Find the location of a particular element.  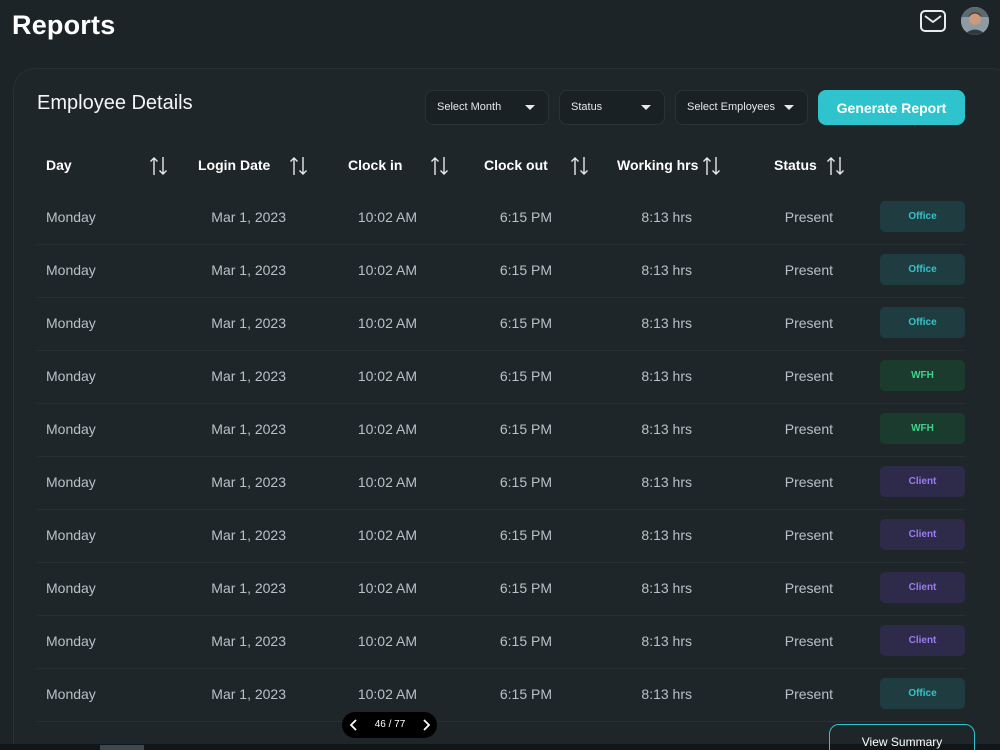

column-header-clock-in: Clock in is located at coordinates (375, 165).